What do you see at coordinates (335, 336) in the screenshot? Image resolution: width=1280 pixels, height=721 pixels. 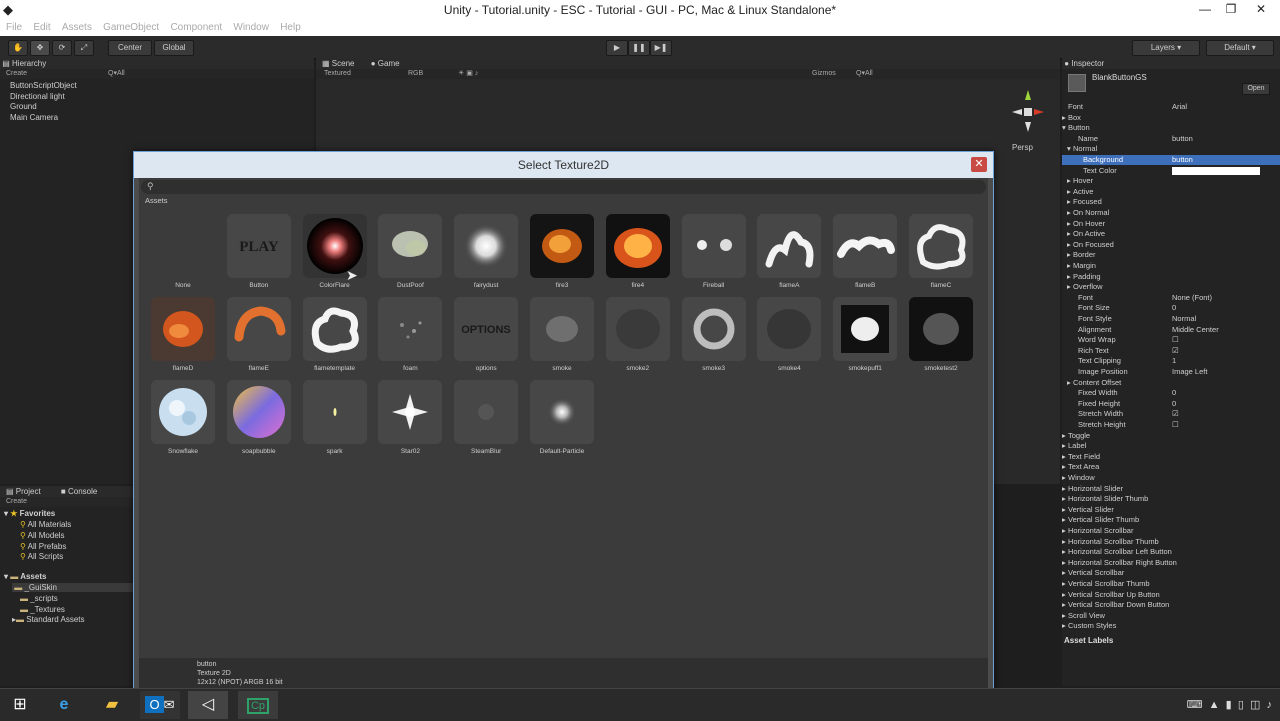 I see `texture-item: flametemplate` at bounding box center [335, 336].